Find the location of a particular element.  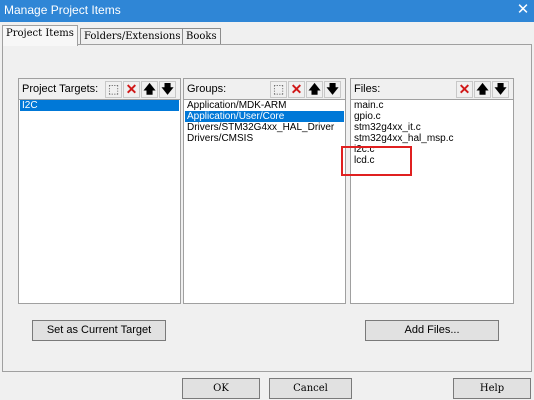

project-targets-header: Project Targets: ⬚ ✕ 🡅 🡇 is located at coordinates (99, 89).